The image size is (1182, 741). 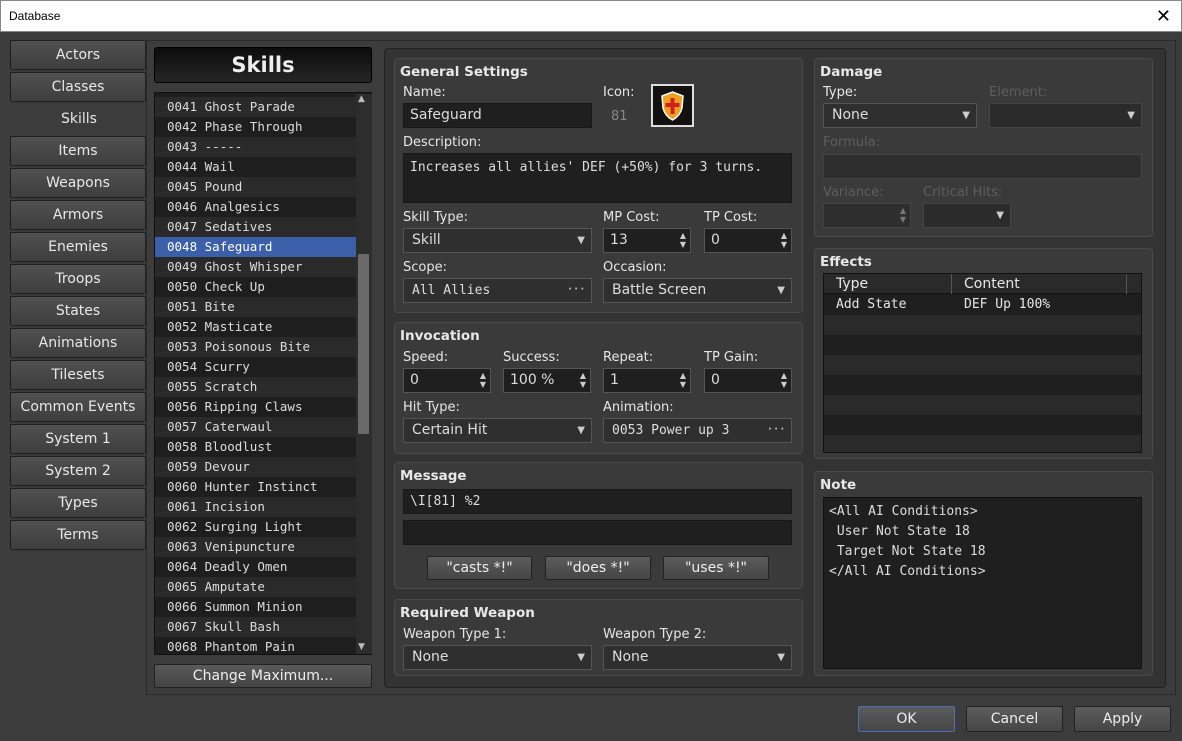 What do you see at coordinates (256, 367) in the screenshot?
I see `skill-list-item: 0054 Scurry` at bounding box center [256, 367].